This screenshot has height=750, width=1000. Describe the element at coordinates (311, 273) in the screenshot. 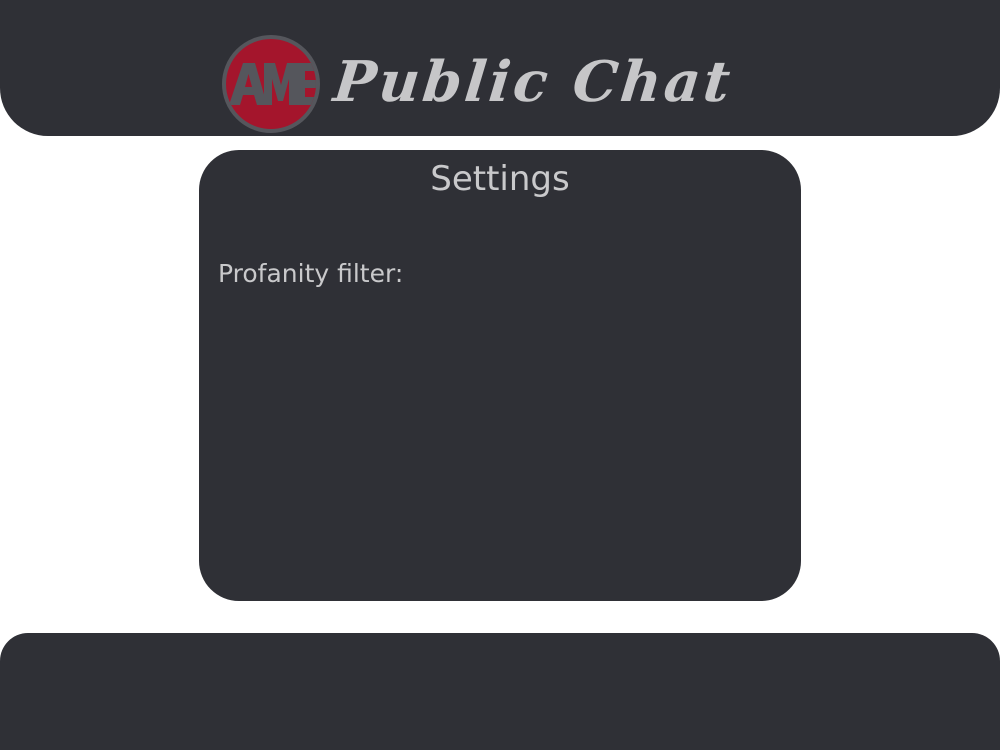

I see `profanity-filter-label: Profanity filter:` at that location.